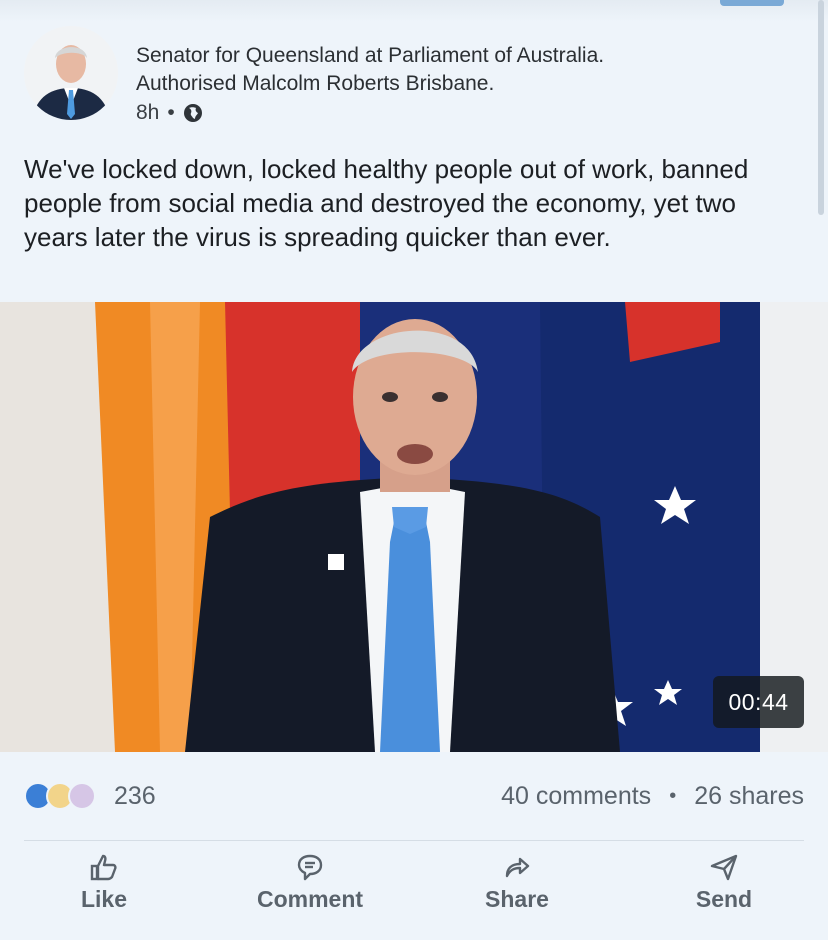 The image size is (828, 940). What do you see at coordinates (752, 3) in the screenshot?
I see `previous-post-fragment` at bounding box center [752, 3].